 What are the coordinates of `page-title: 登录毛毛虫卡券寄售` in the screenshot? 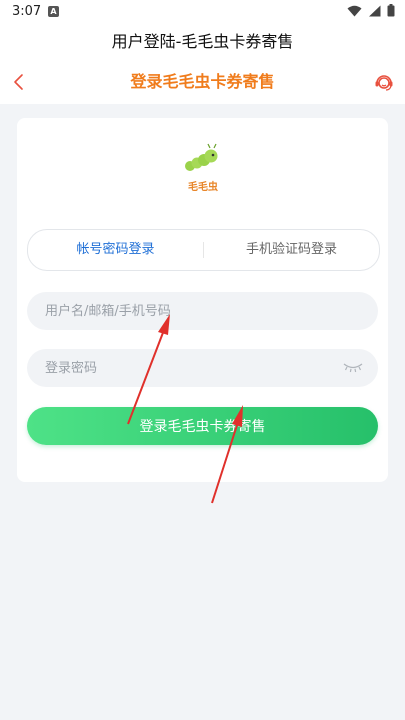 It's located at (202, 81).